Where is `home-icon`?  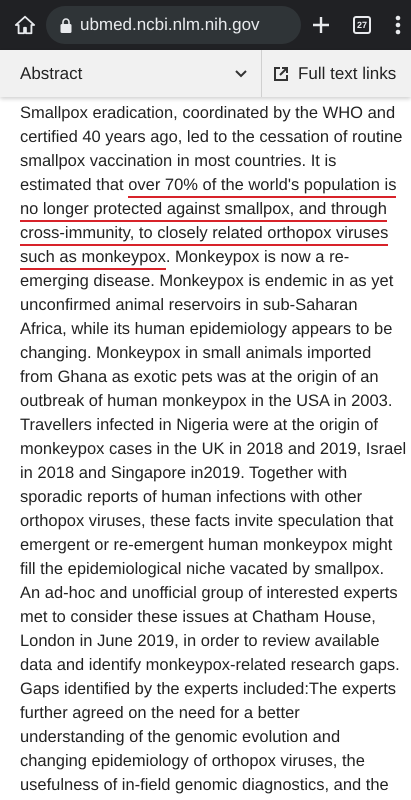
home-icon is located at coordinates (25, 25).